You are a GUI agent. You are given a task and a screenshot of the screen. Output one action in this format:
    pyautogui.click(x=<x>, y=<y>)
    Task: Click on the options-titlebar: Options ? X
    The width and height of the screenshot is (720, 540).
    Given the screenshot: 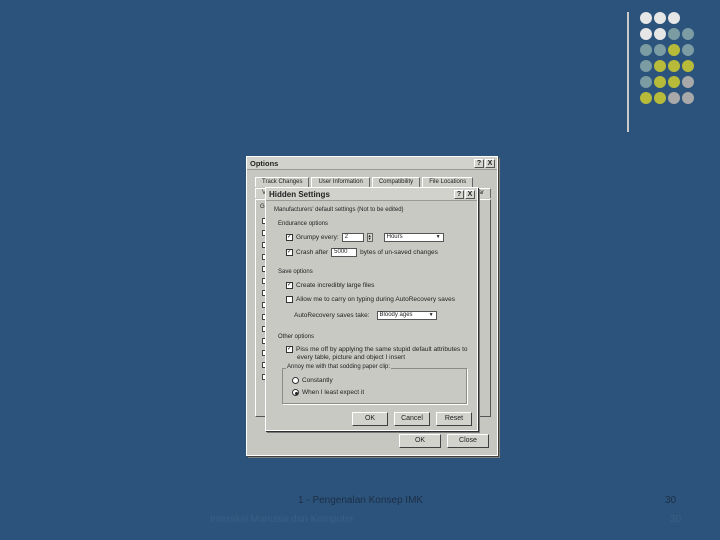 What is the action you would take?
    pyautogui.click(x=372, y=163)
    